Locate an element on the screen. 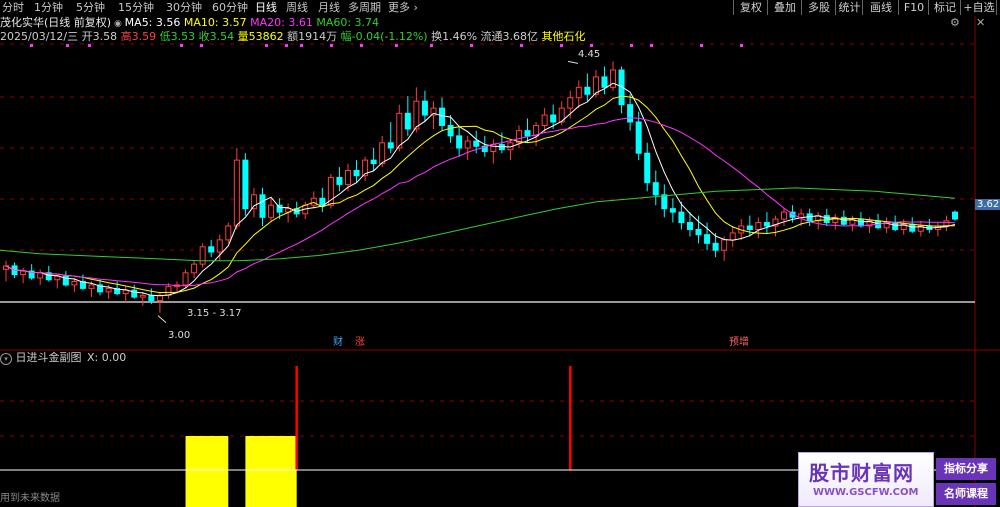 This screenshot has height=507, width=1000. watermark-logo: 股市财富网 WWW.GSCFW.COM is located at coordinates (866, 479).